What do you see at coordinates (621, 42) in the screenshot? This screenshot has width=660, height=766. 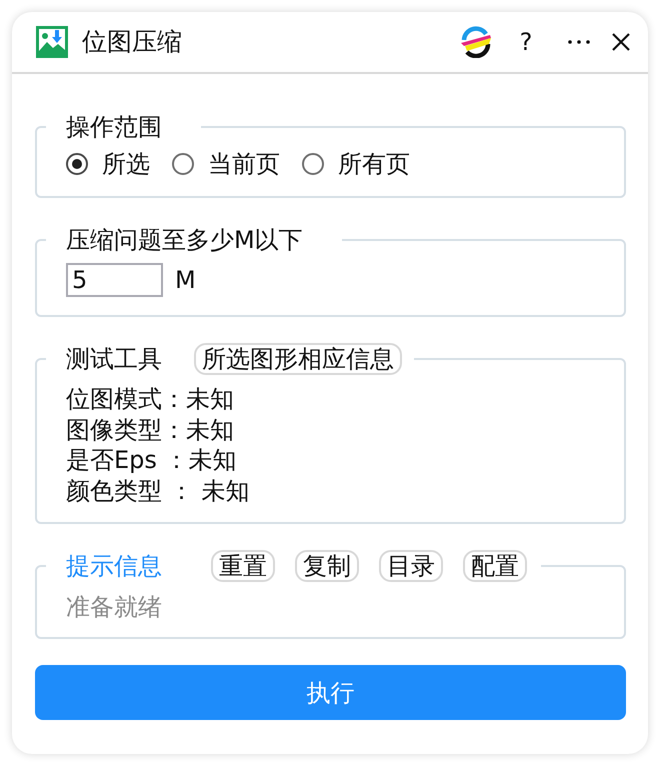 I see `close-icon` at bounding box center [621, 42].